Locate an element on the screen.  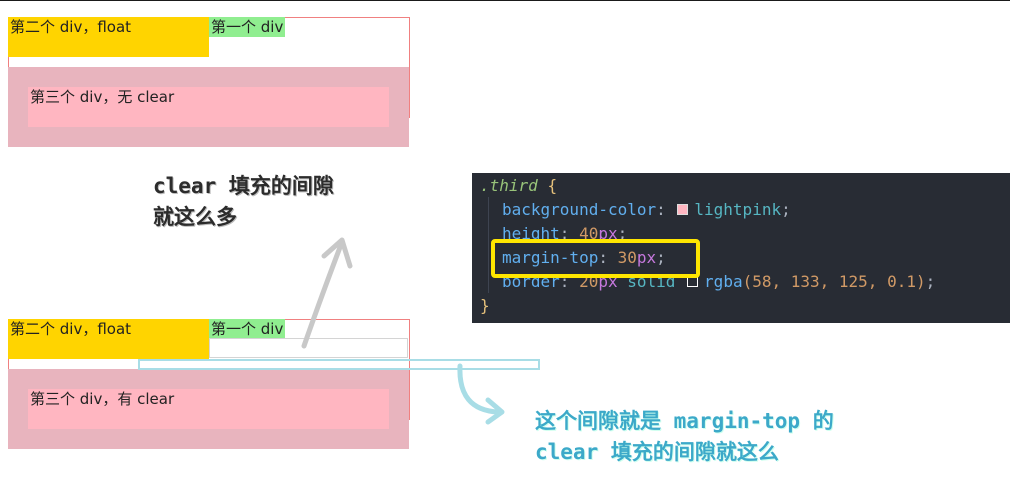
code-open-brace: { is located at coordinates (552, 185).